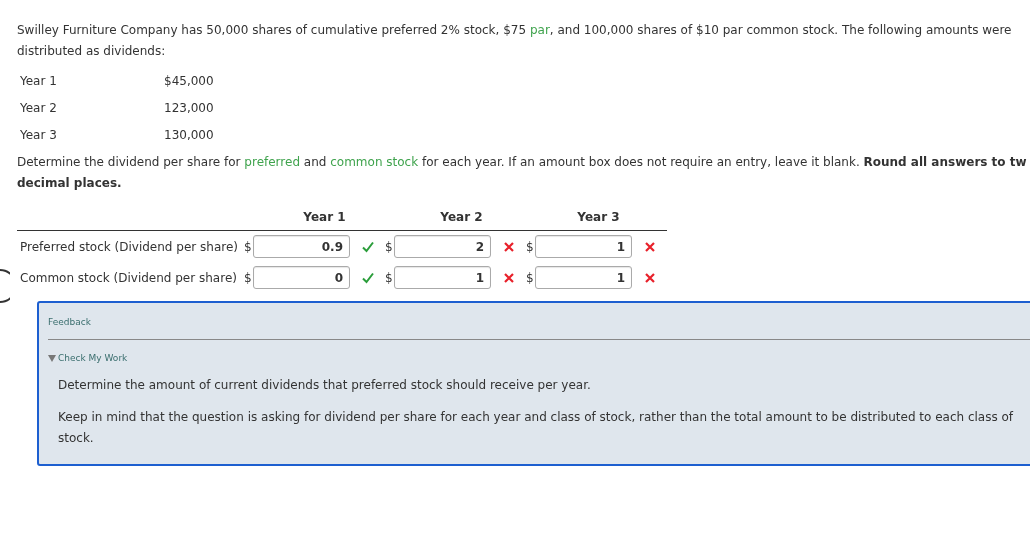 The height and width of the screenshot is (543, 1030). I want to click on year-label: Year 1, so click(39, 81).